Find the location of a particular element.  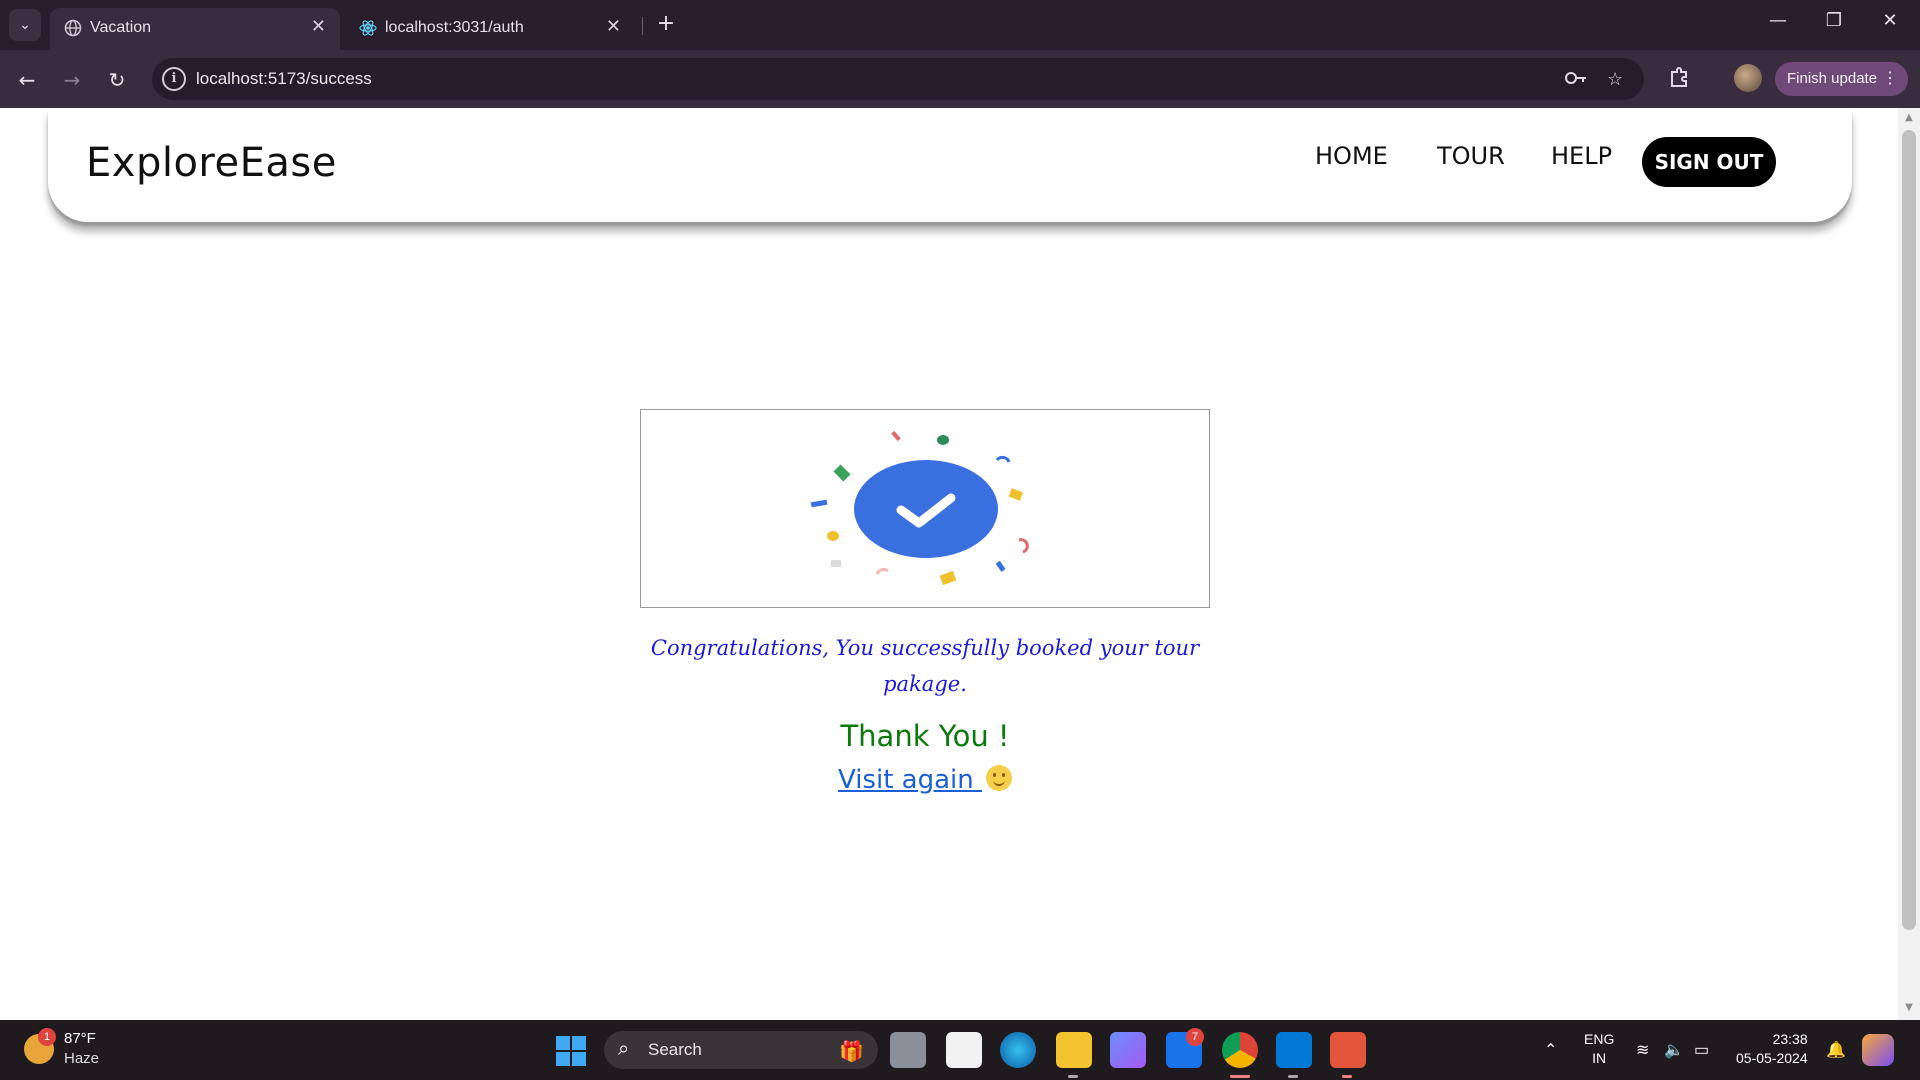

input-language-indicator: ENG IN is located at coordinates (1599, 1049).